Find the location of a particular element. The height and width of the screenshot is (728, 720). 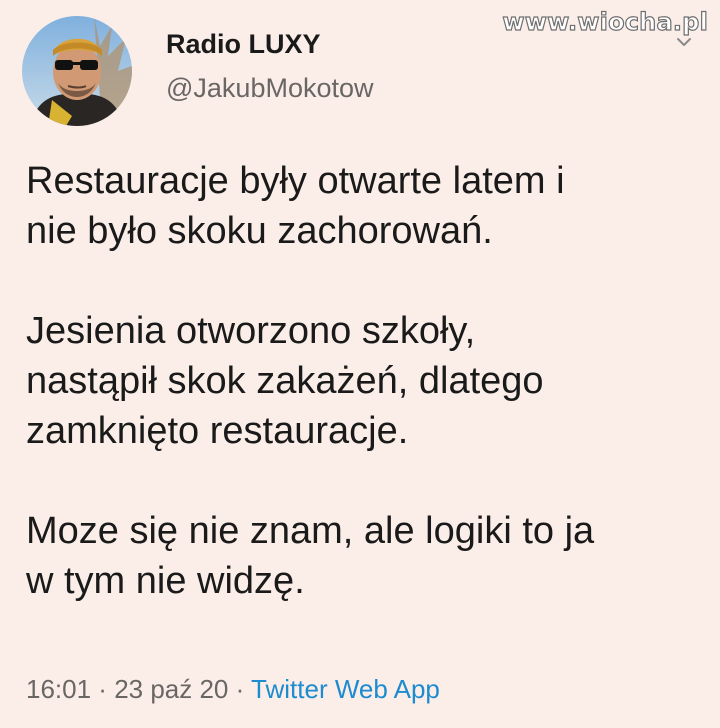

tweet-header: Radio LUXY @JakubMokotow is located at coordinates (198, 71).